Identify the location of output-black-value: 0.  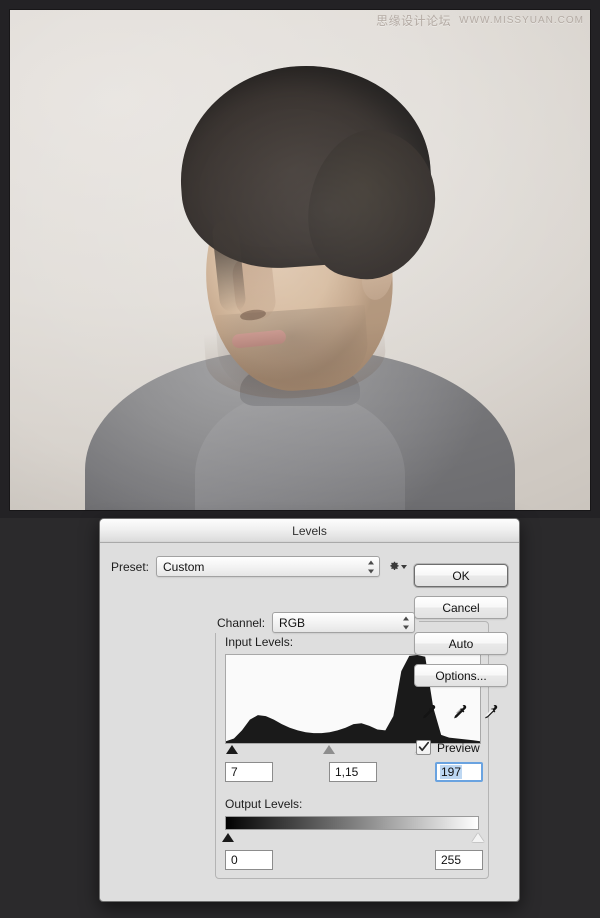
(234, 860).